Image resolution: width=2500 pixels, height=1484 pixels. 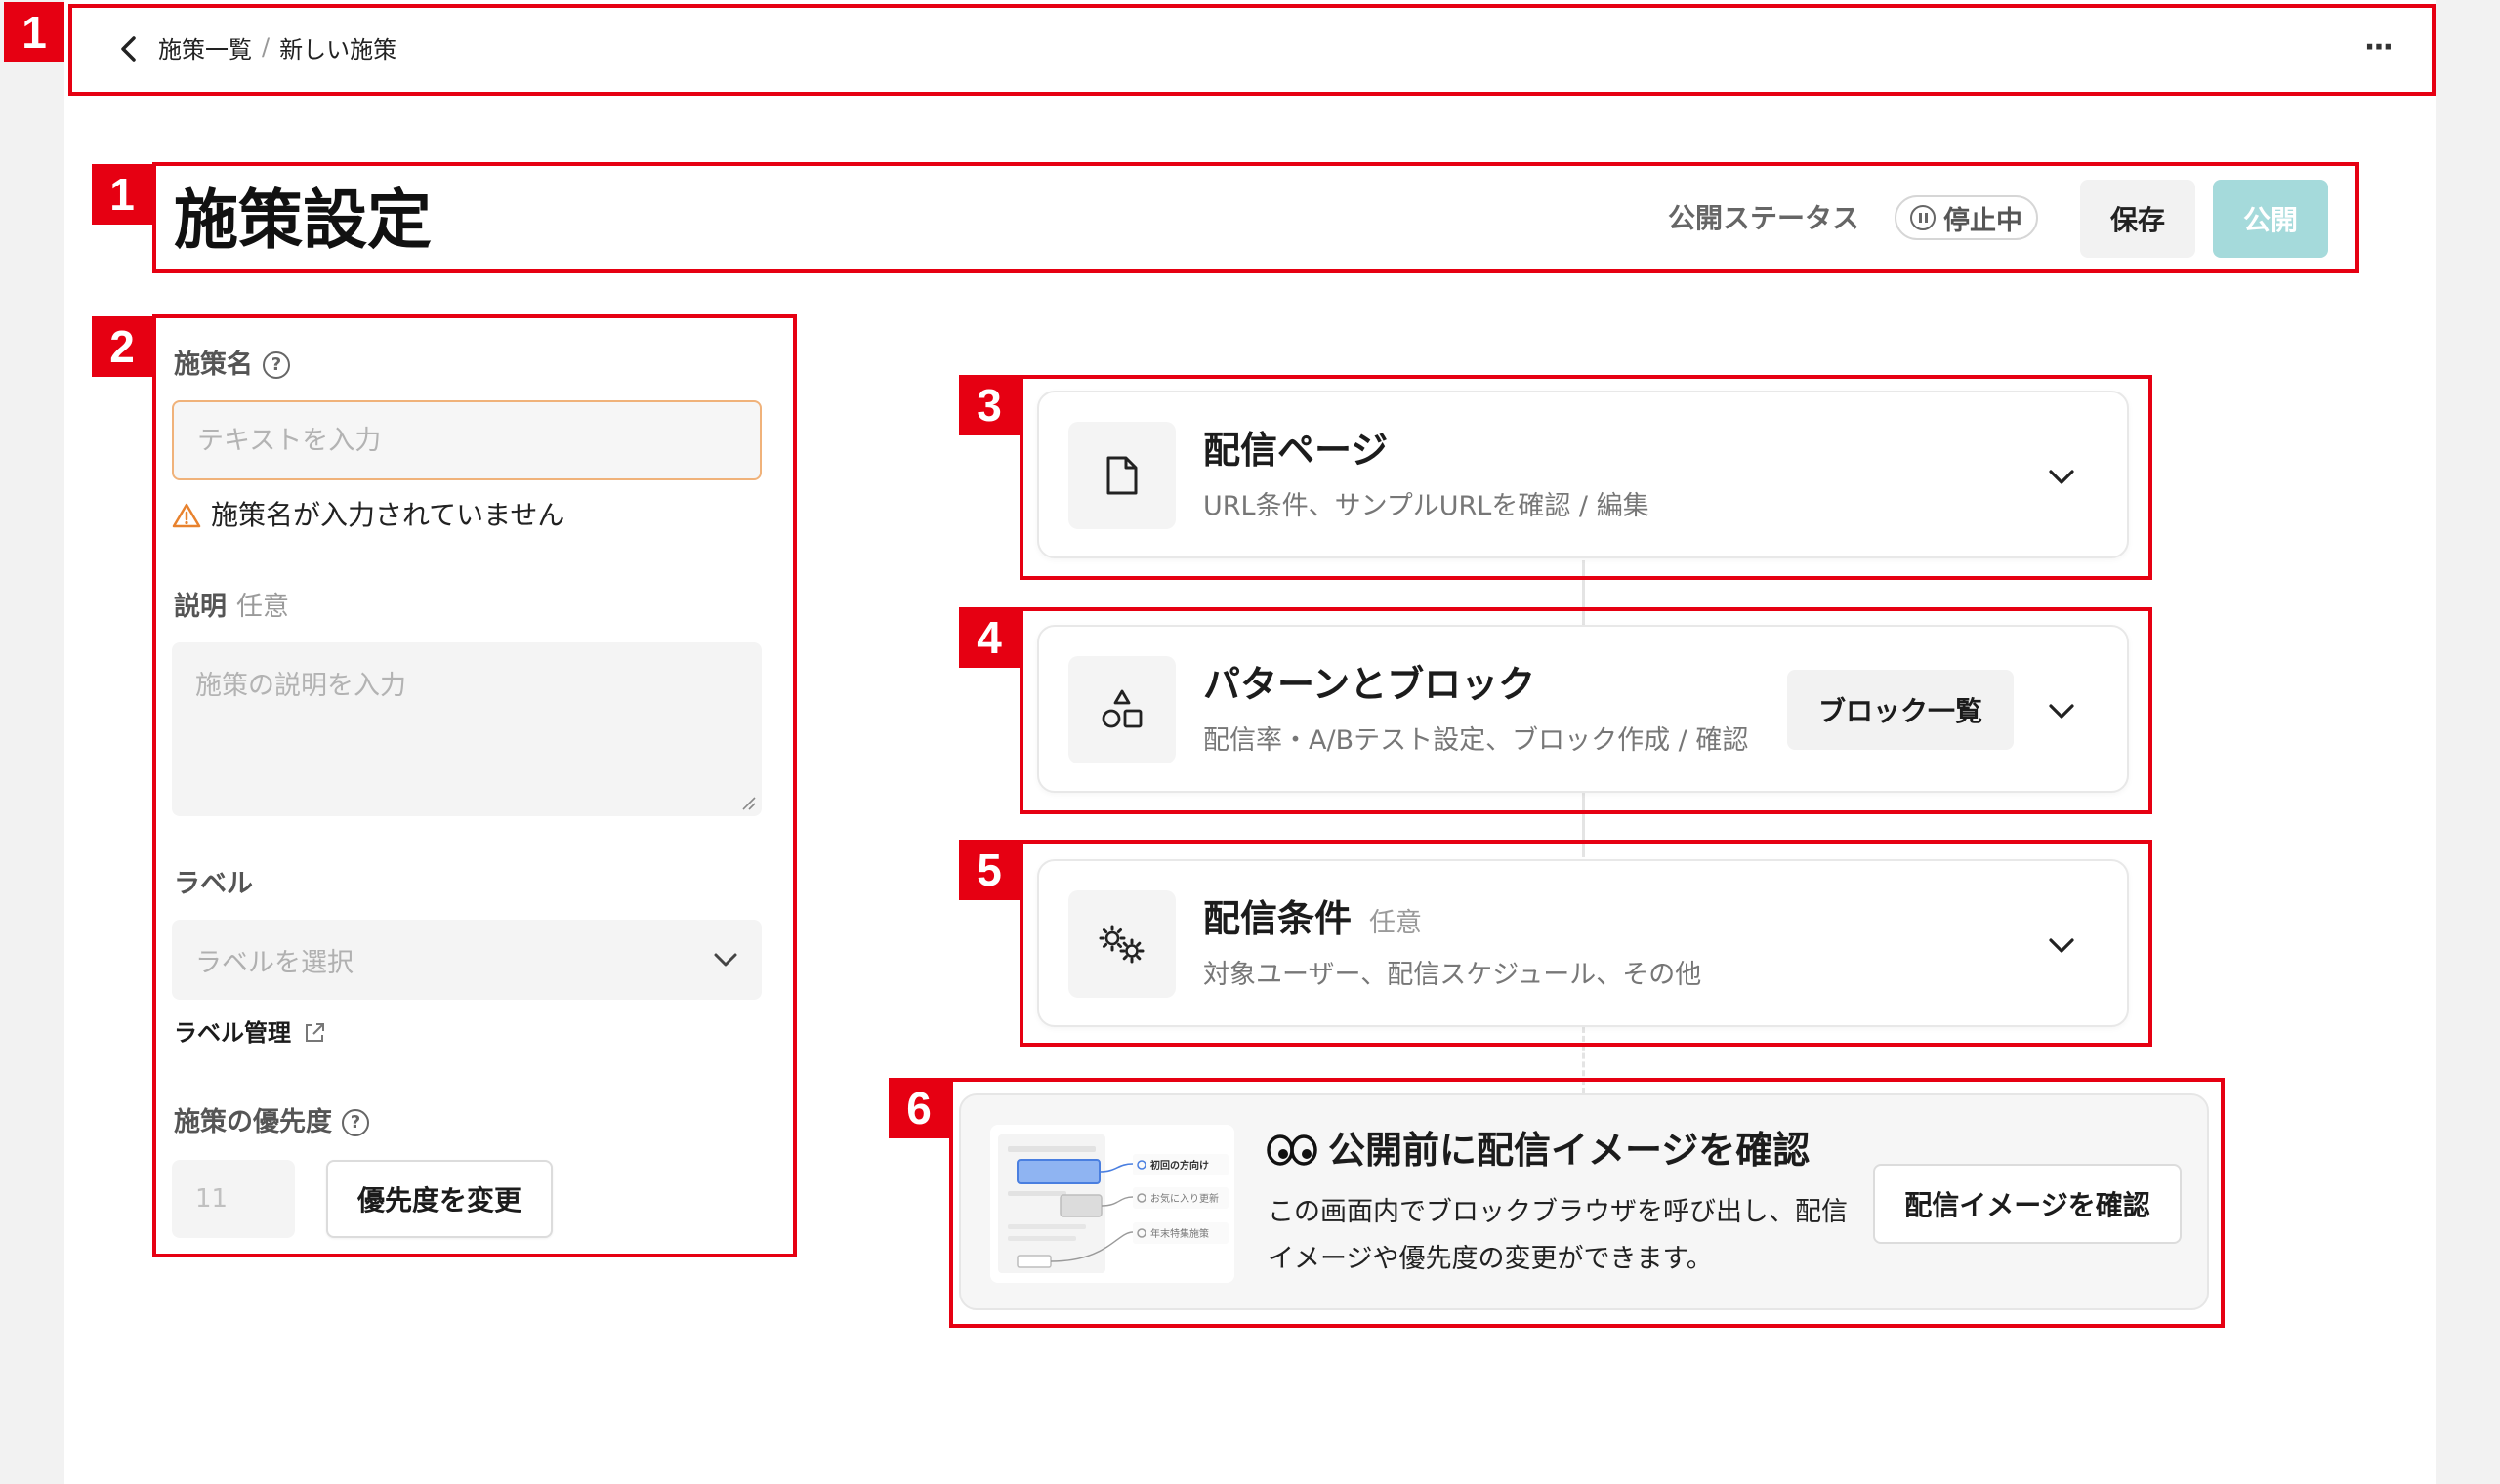 I want to click on annotation-number-1: 1, so click(x=34, y=32).